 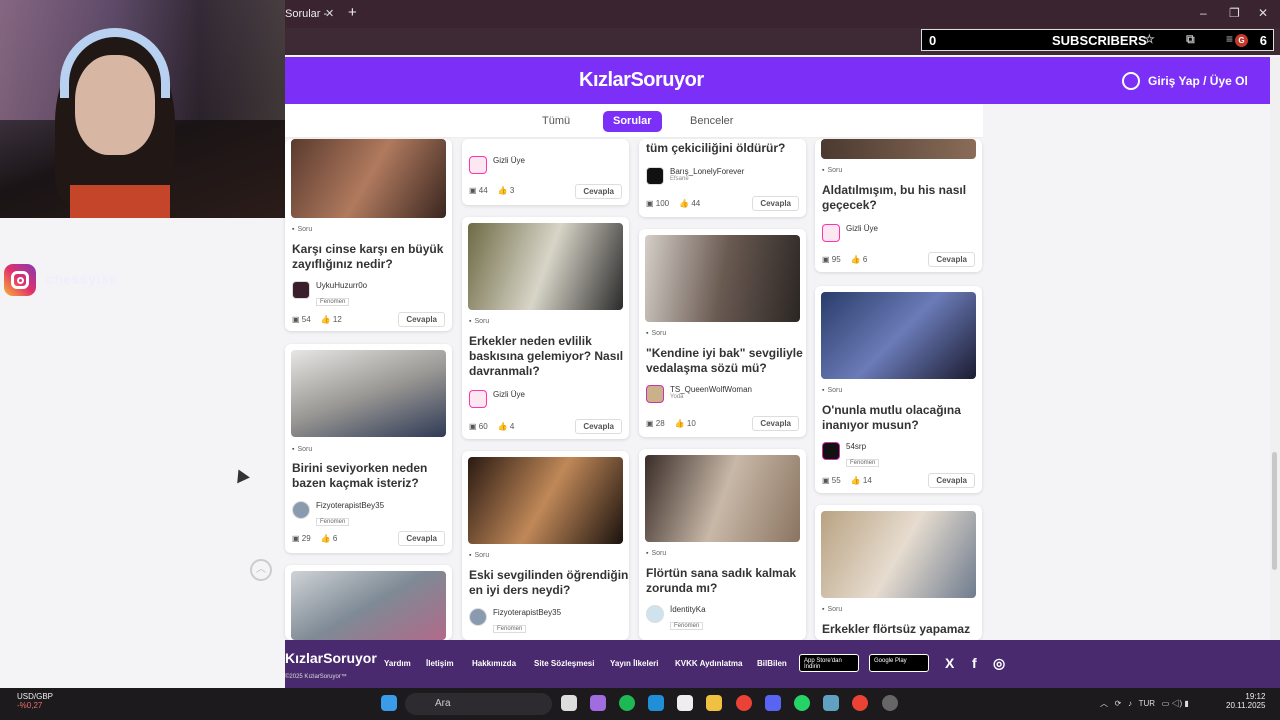 What do you see at coordinates (711, 121) in the screenshot?
I see `tab-opinions: Benceler` at bounding box center [711, 121].